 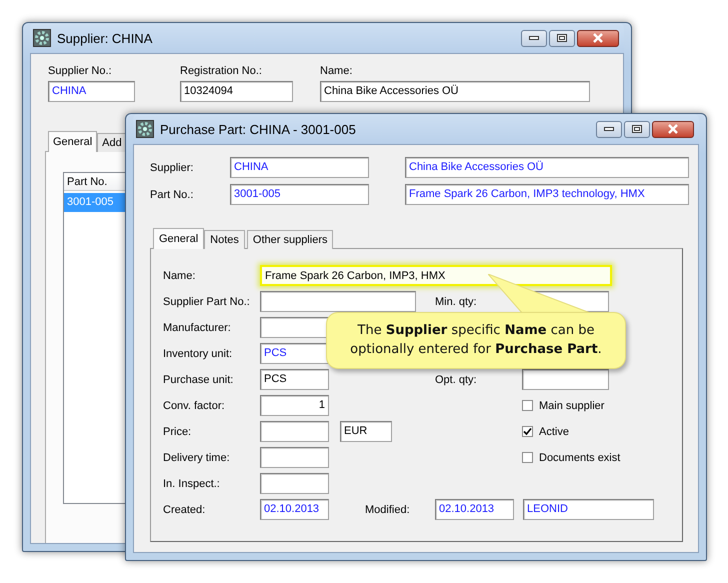 What do you see at coordinates (172, 168) in the screenshot?
I see `field-label: Supplier:` at bounding box center [172, 168].